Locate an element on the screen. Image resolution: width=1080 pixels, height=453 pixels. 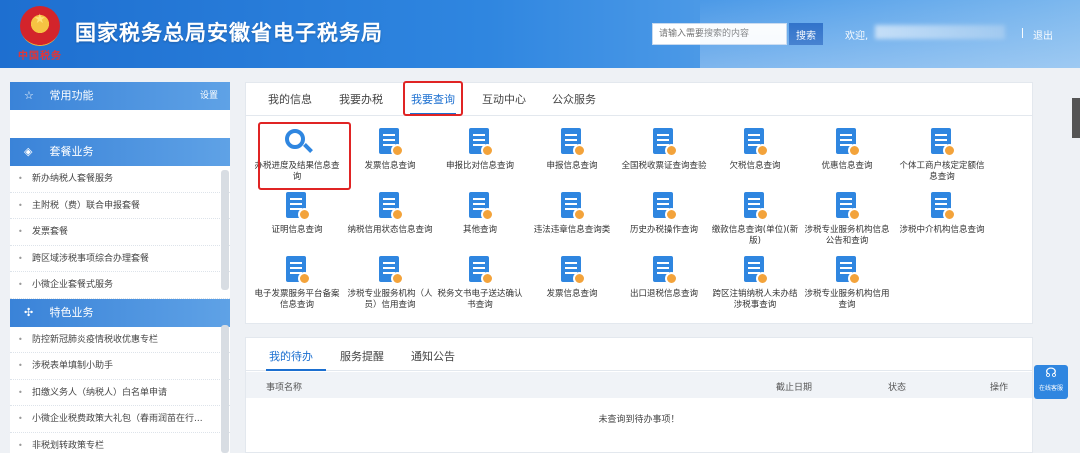
query-item: 纳税信用状态信息查询 is located at coordinates (390, 213).